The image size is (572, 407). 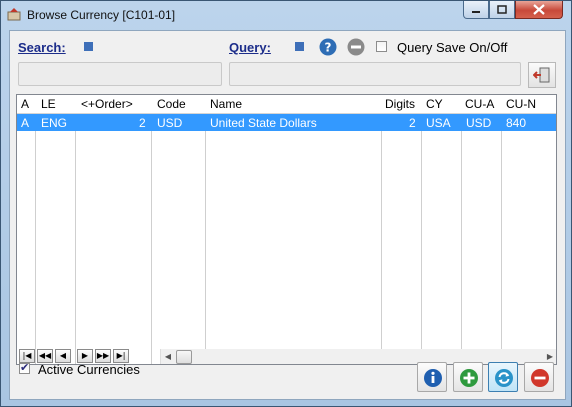 I want to click on cell-order: 2, so click(x=142, y=123).